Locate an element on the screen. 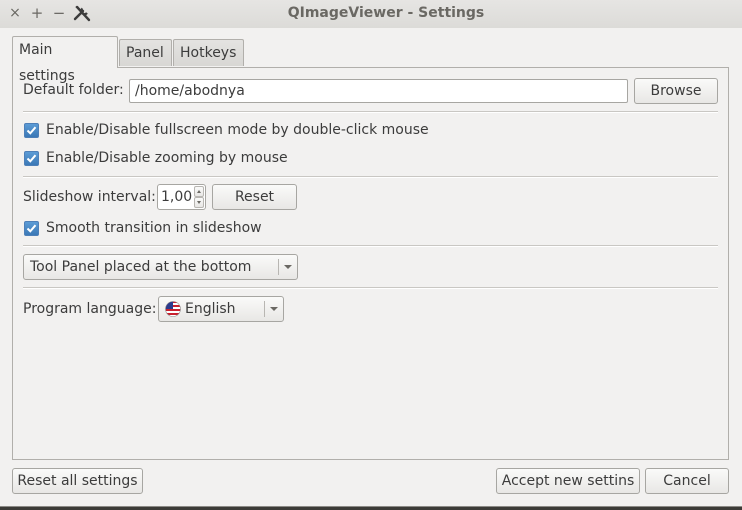 Image resolution: width=742 pixels, height=510 pixels. panel-position-value: Tool Panel placed at the bottom is located at coordinates (141, 267).